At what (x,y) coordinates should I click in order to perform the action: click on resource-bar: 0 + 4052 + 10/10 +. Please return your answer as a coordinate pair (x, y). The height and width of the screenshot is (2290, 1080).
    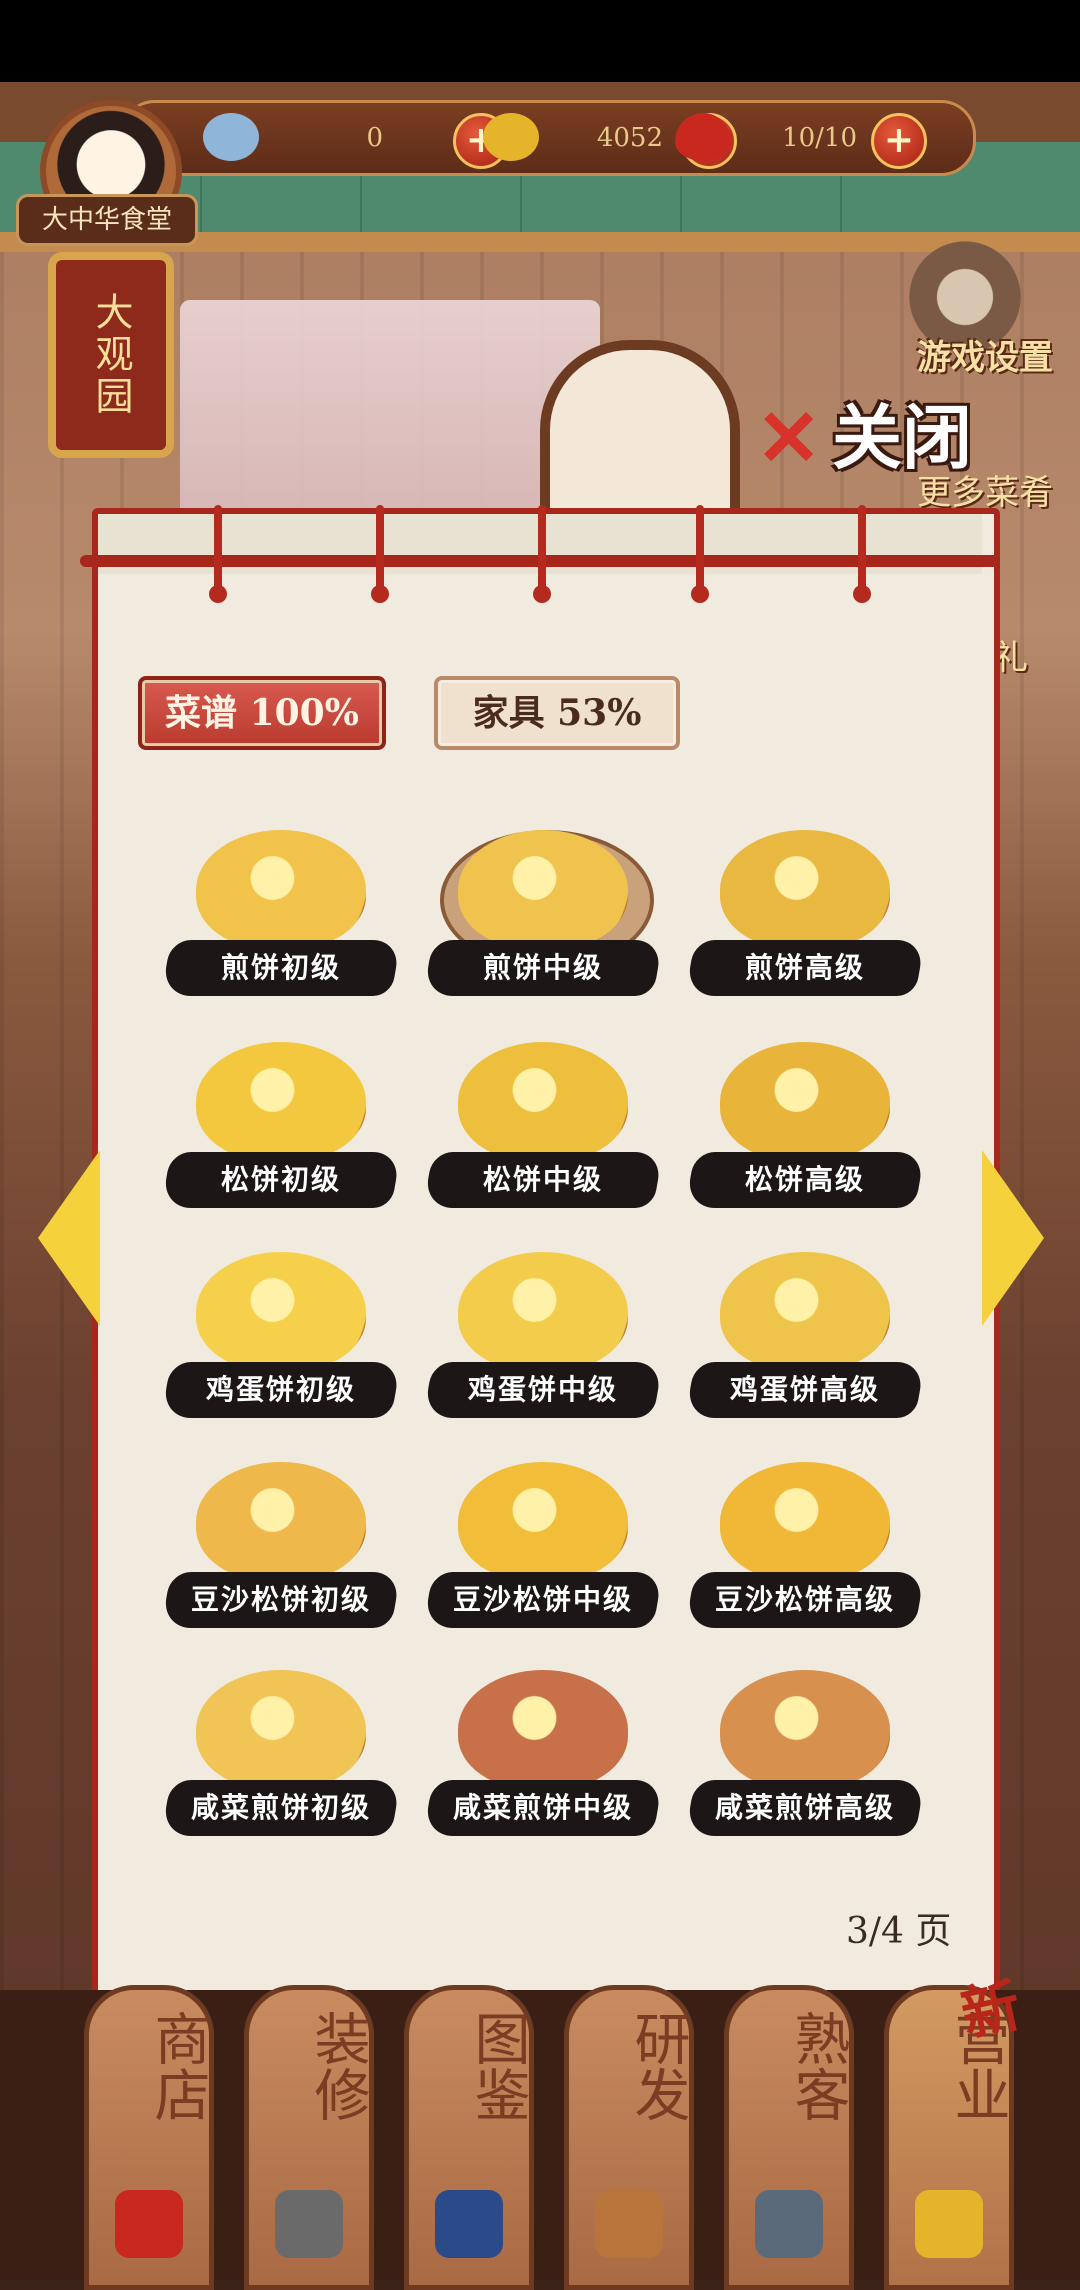
    Looking at the image, I should click on (548, 138).